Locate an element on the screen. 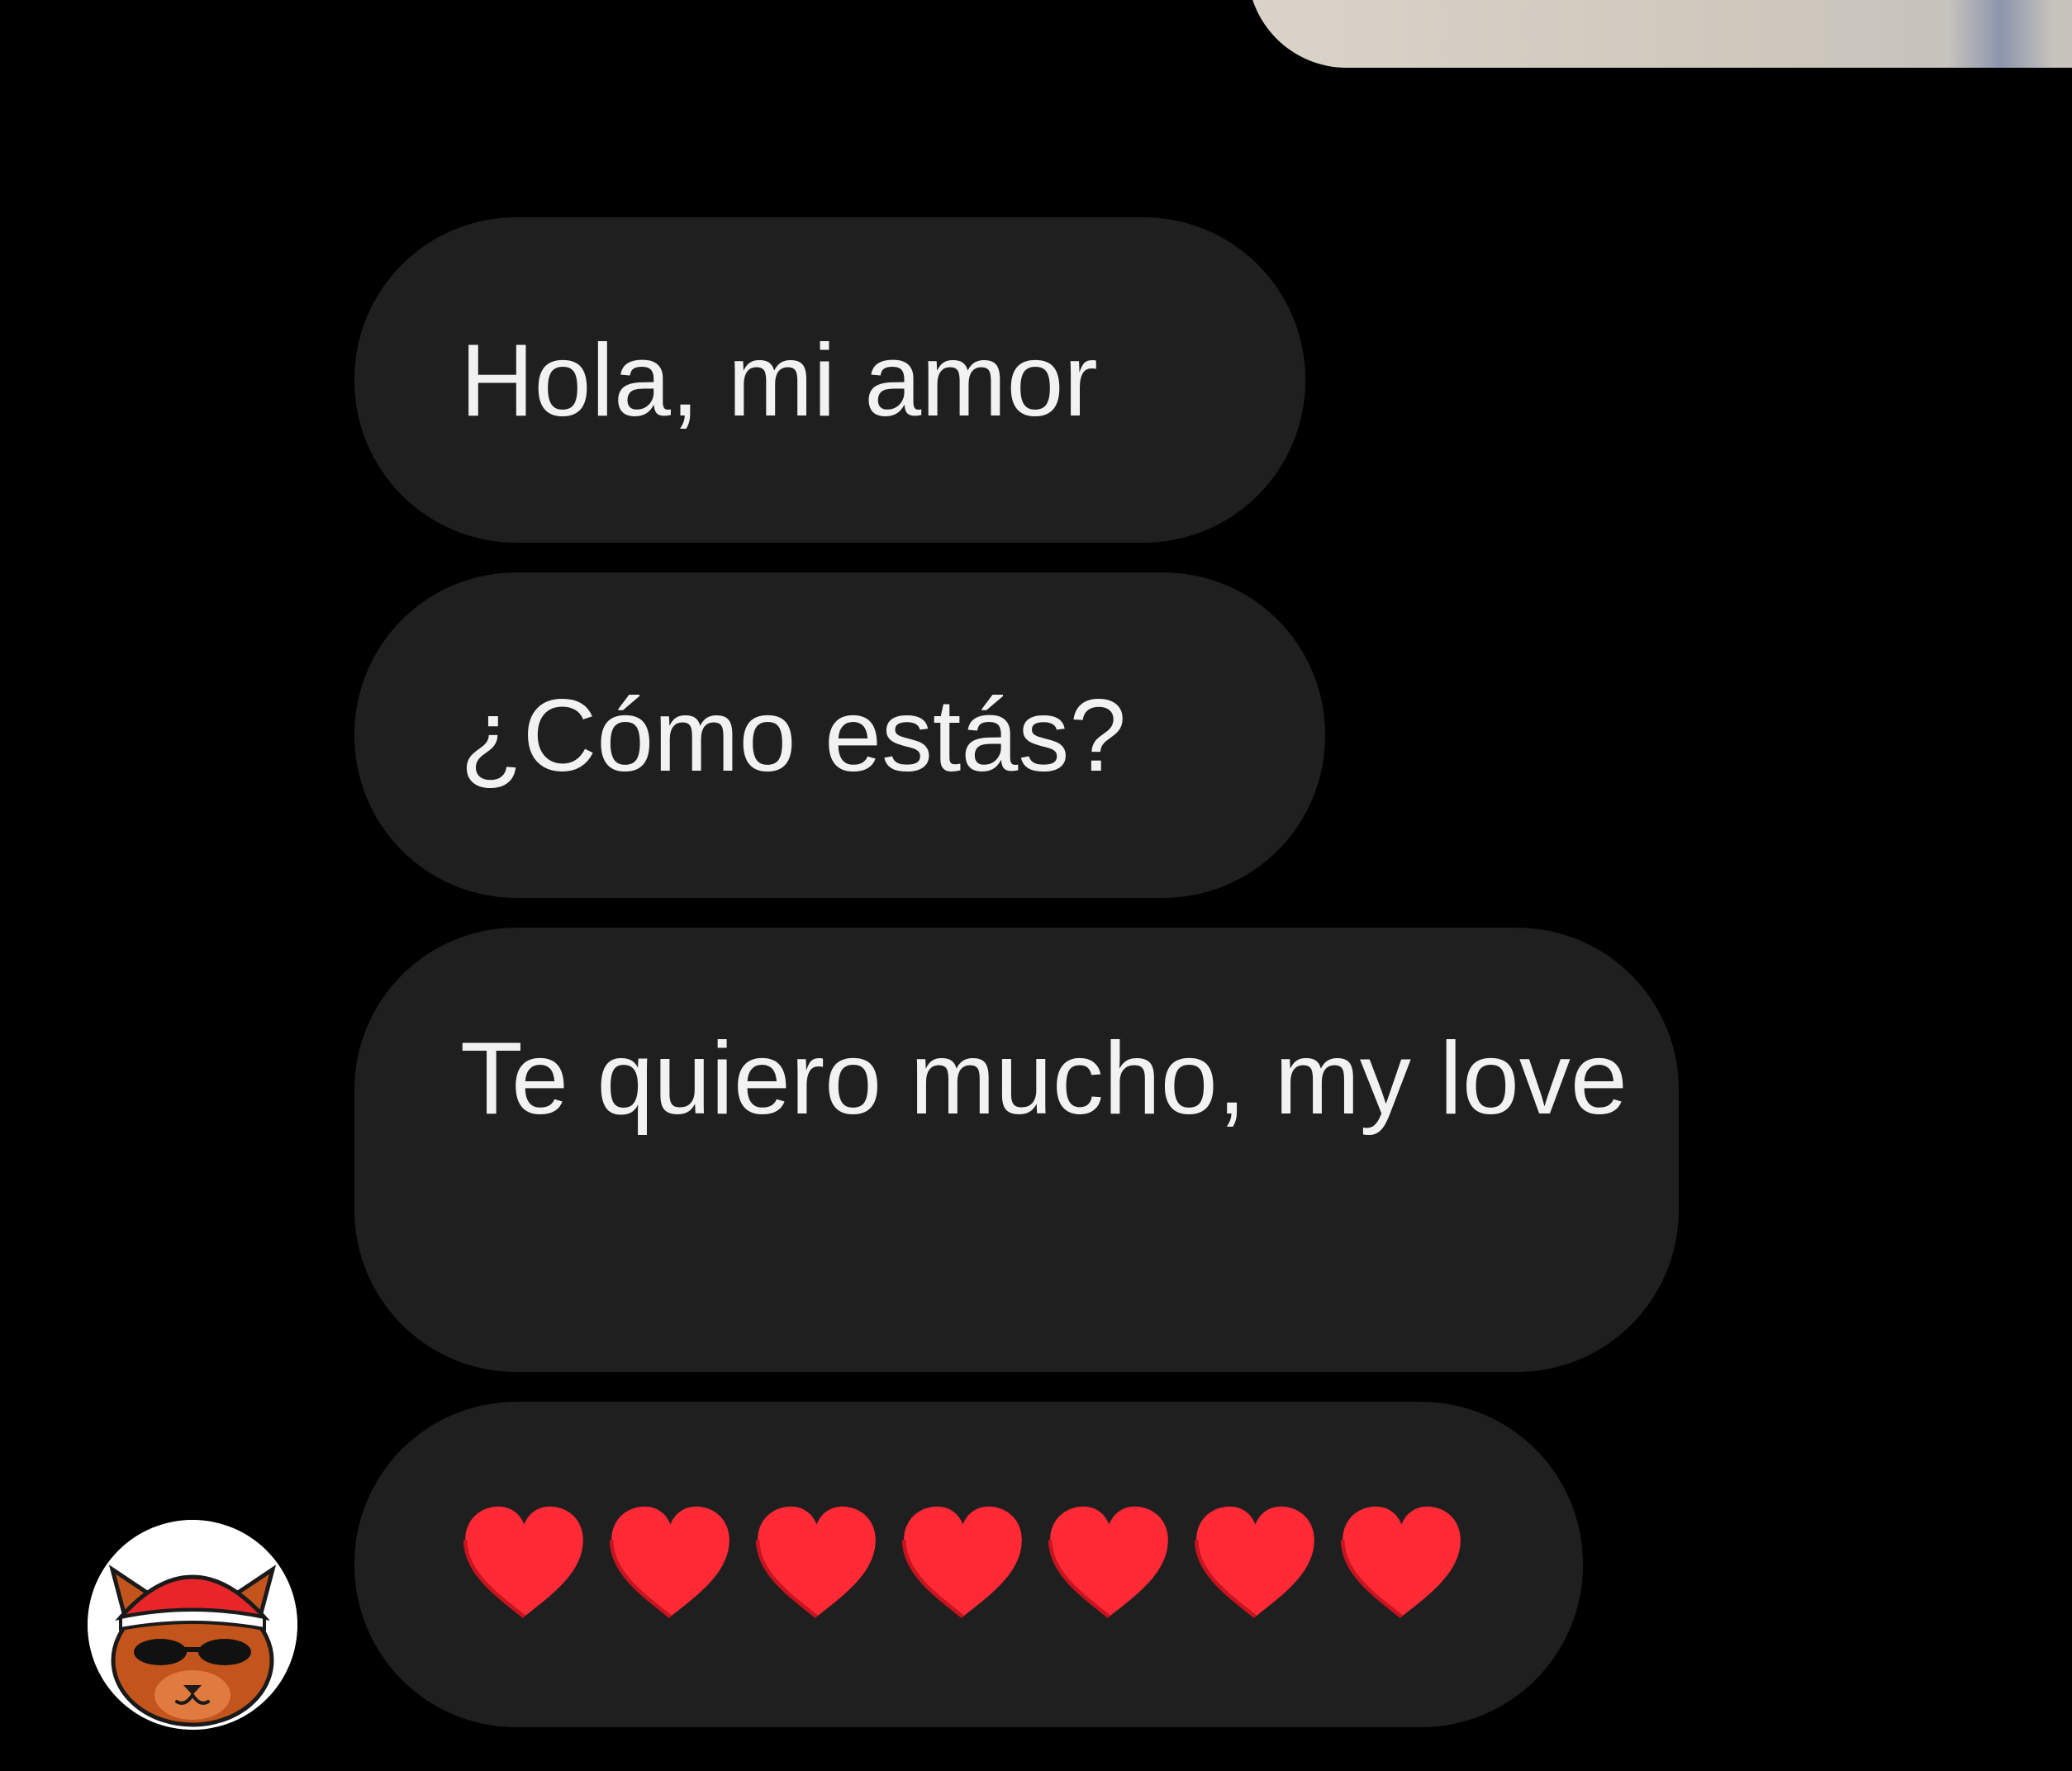  message-bubble-hearts is located at coordinates (969, 1564).